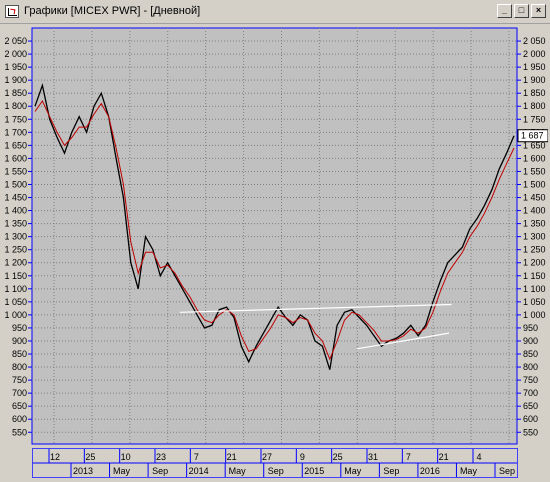 The width and height of the screenshot is (550, 482). What do you see at coordinates (430, 471) in the screenshot?
I see `period-label: 2016` at bounding box center [430, 471].